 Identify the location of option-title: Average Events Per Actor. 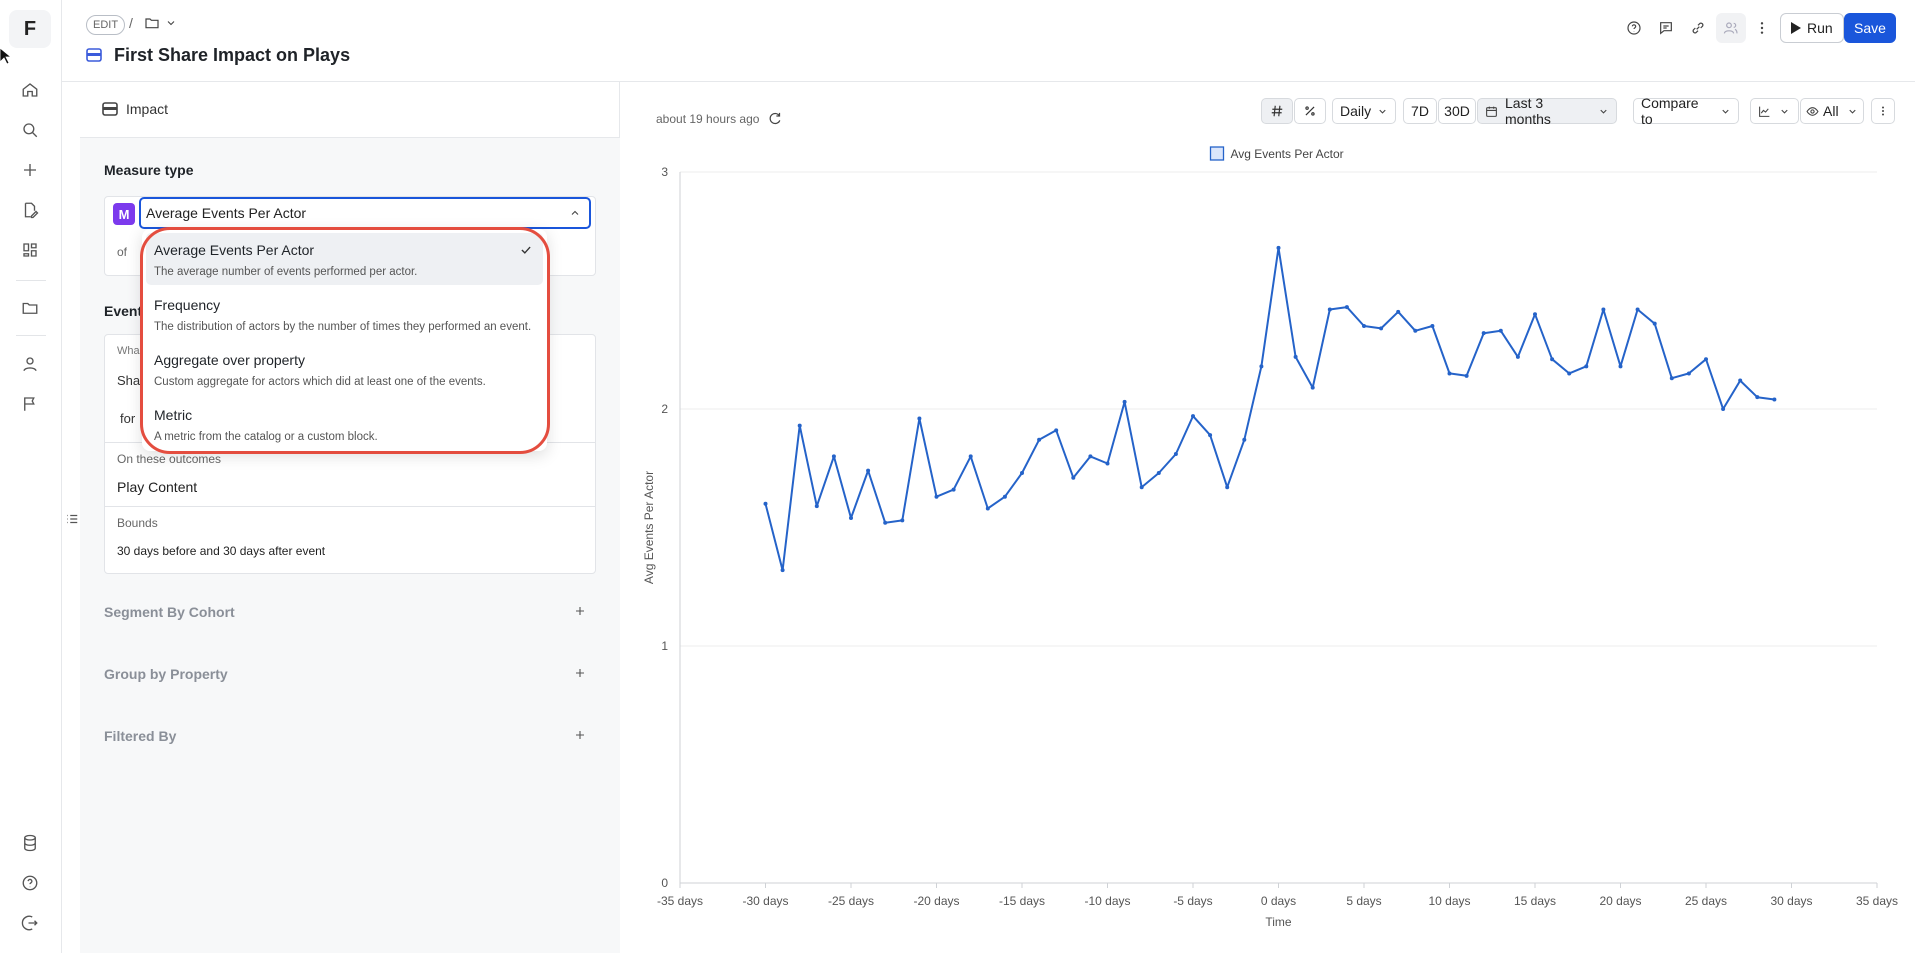
(234, 250).